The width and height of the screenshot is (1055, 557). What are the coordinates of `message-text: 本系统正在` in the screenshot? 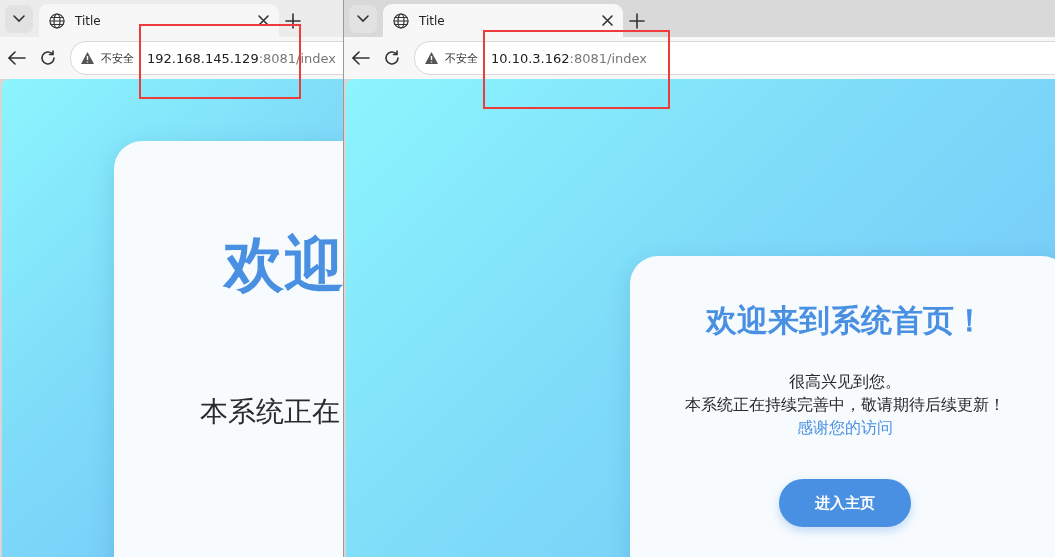 It's located at (270, 412).